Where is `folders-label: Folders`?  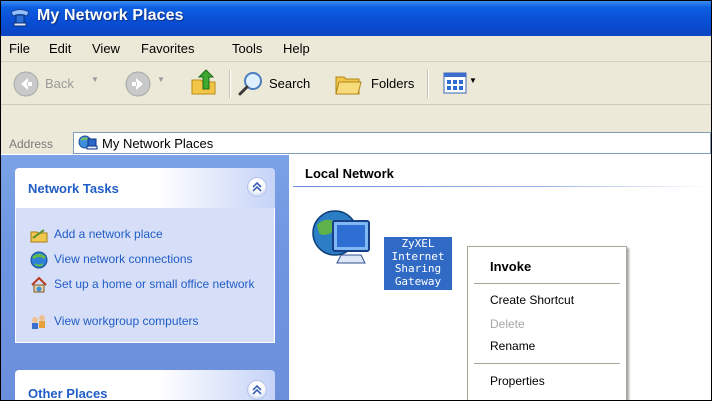 folders-label: Folders is located at coordinates (393, 83).